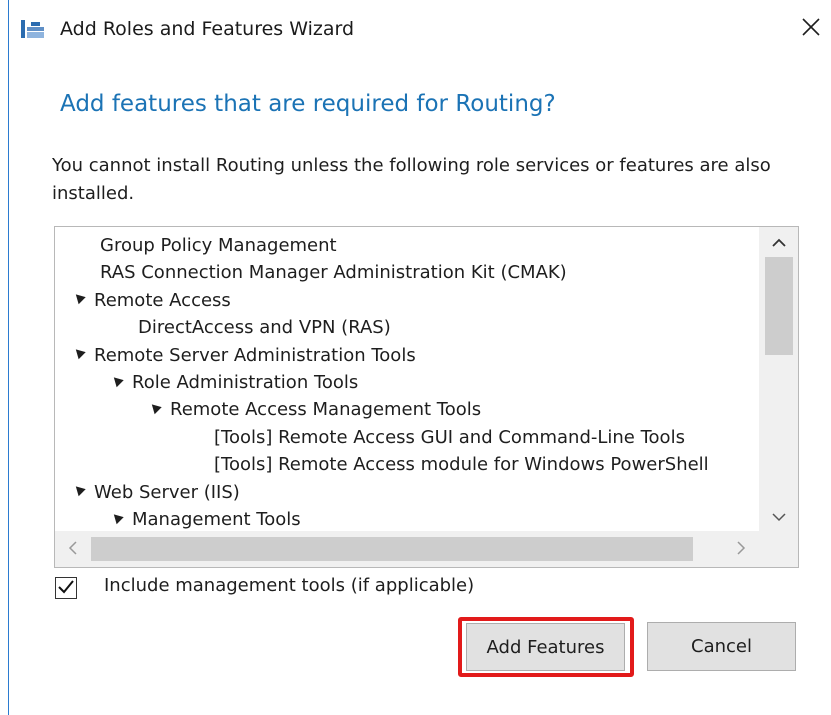  What do you see at coordinates (255, 355) in the screenshot?
I see `feature-label: Remote Server Administration Tools` at bounding box center [255, 355].